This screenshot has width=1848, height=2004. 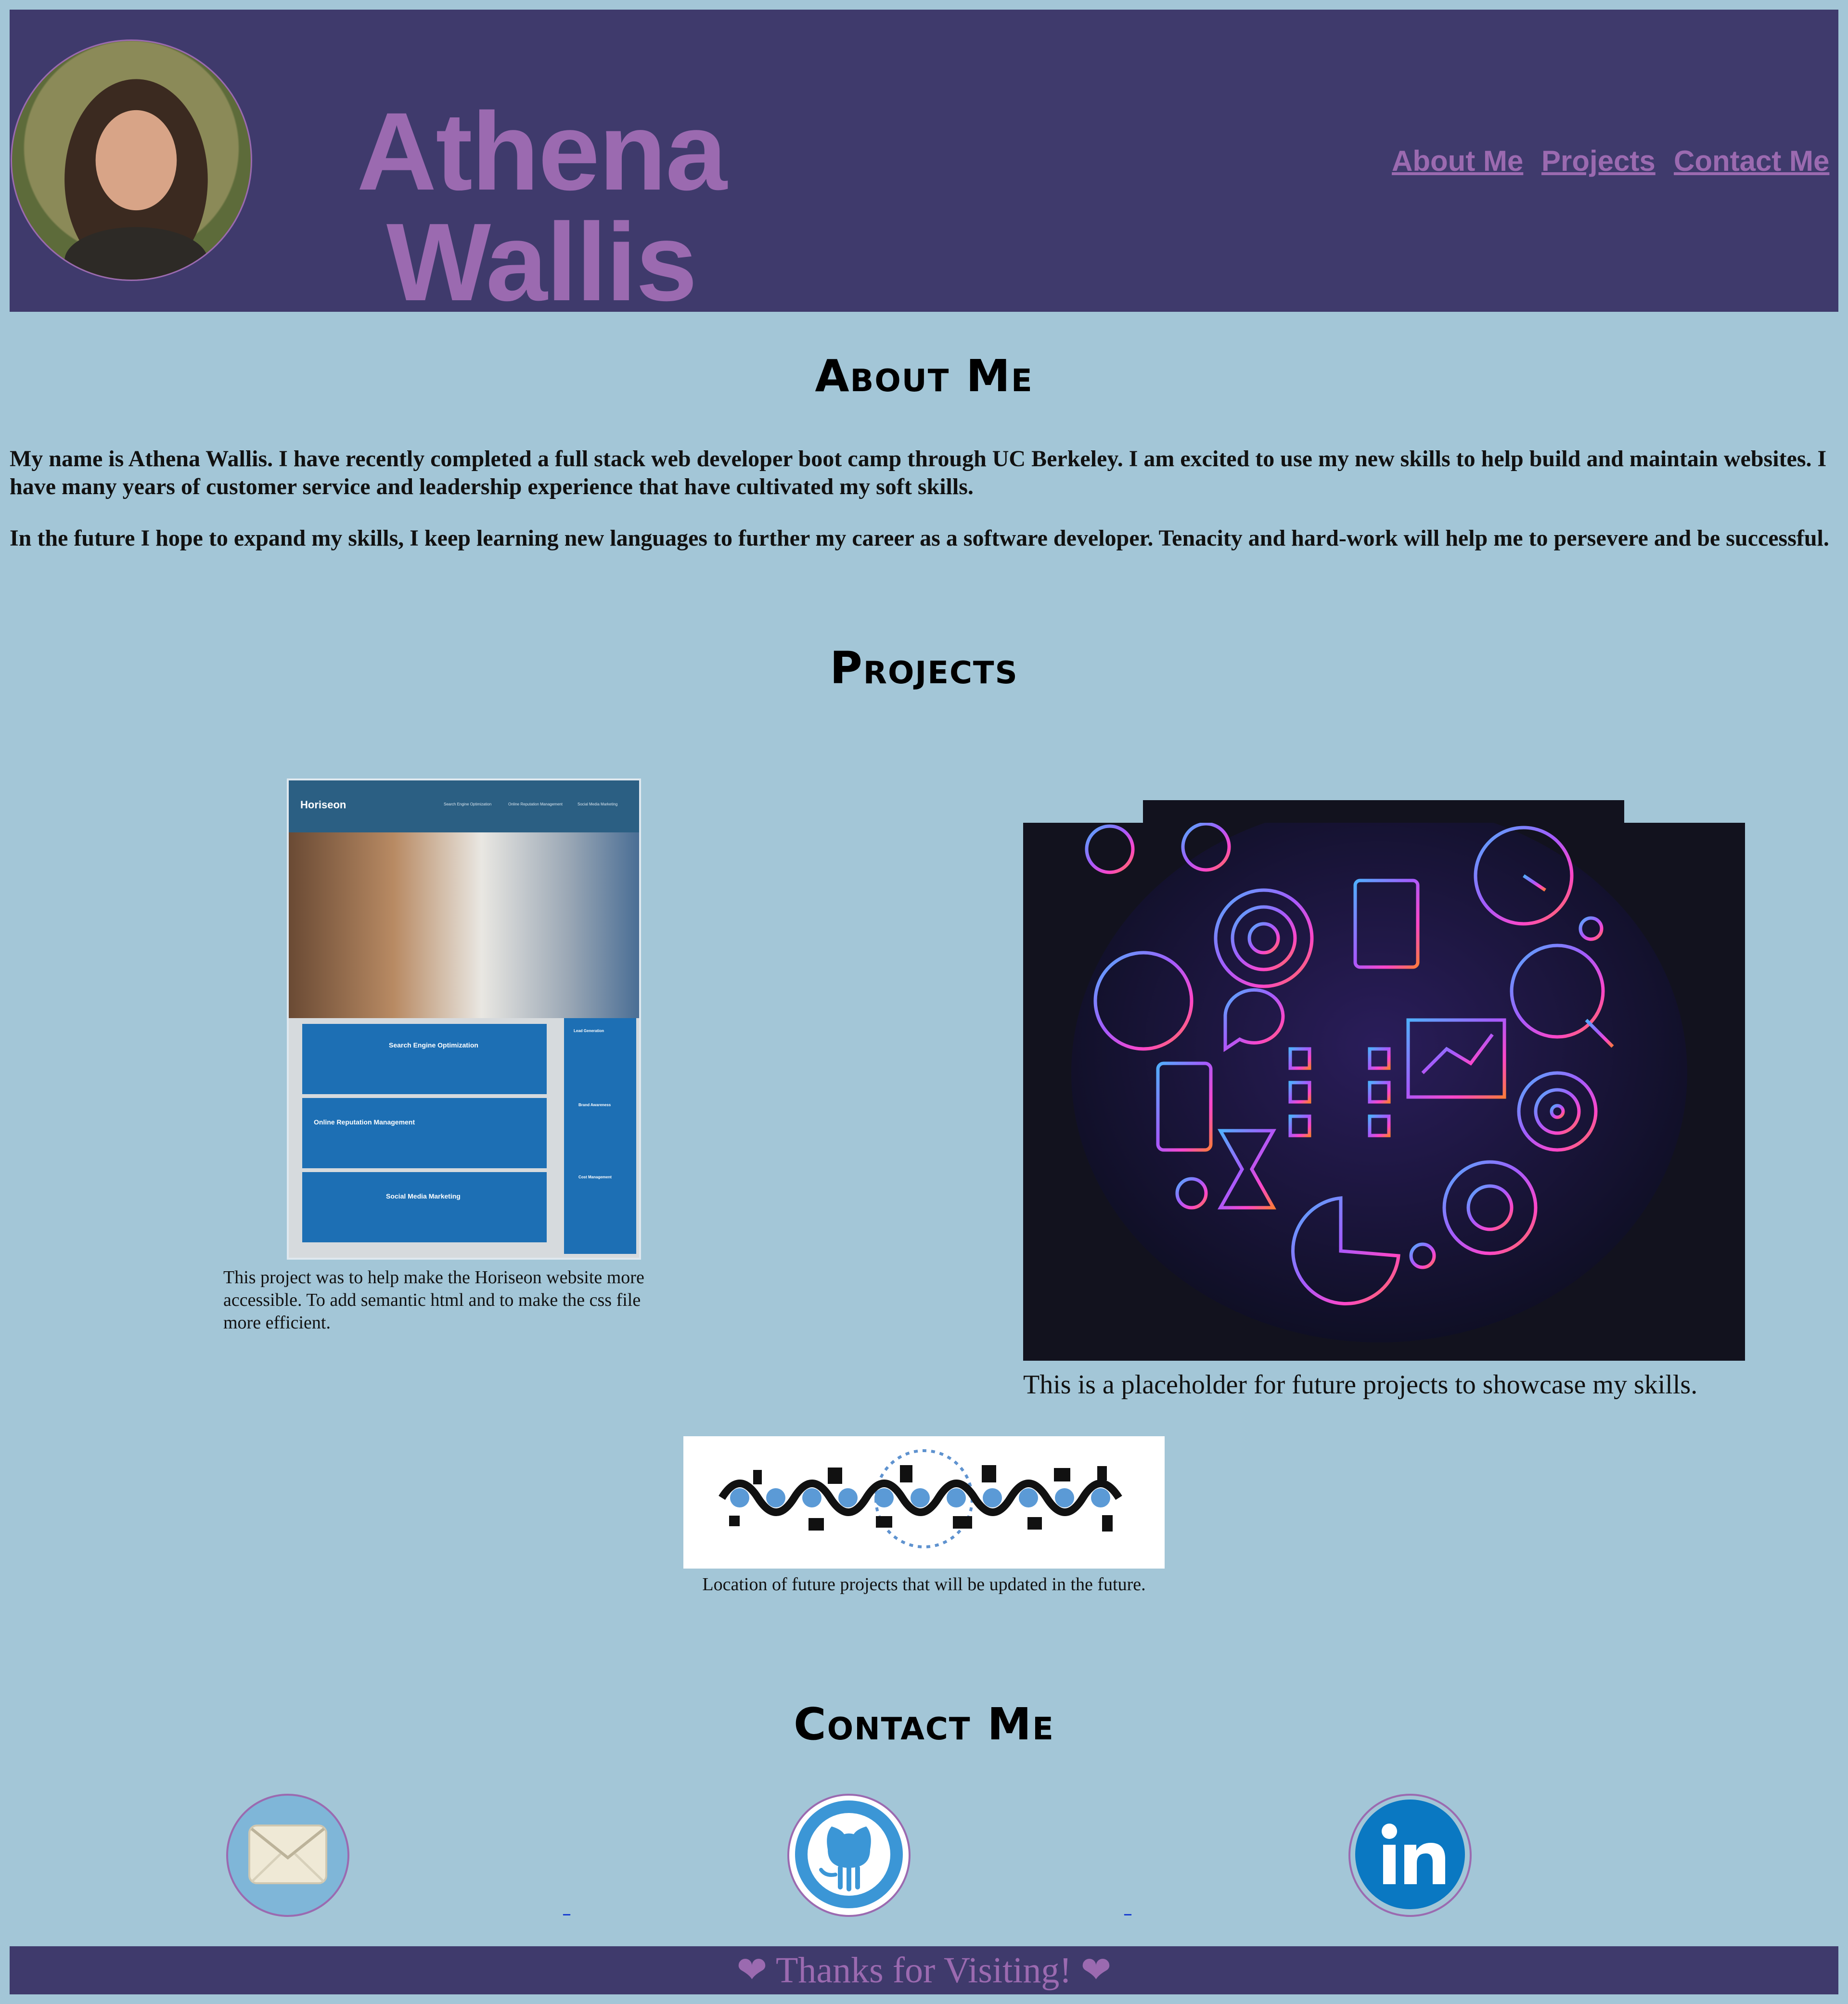 What do you see at coordinates (566, 1909) in the screenshot?
I see `github-underline-link: _` at bounding box center [566, 1909].